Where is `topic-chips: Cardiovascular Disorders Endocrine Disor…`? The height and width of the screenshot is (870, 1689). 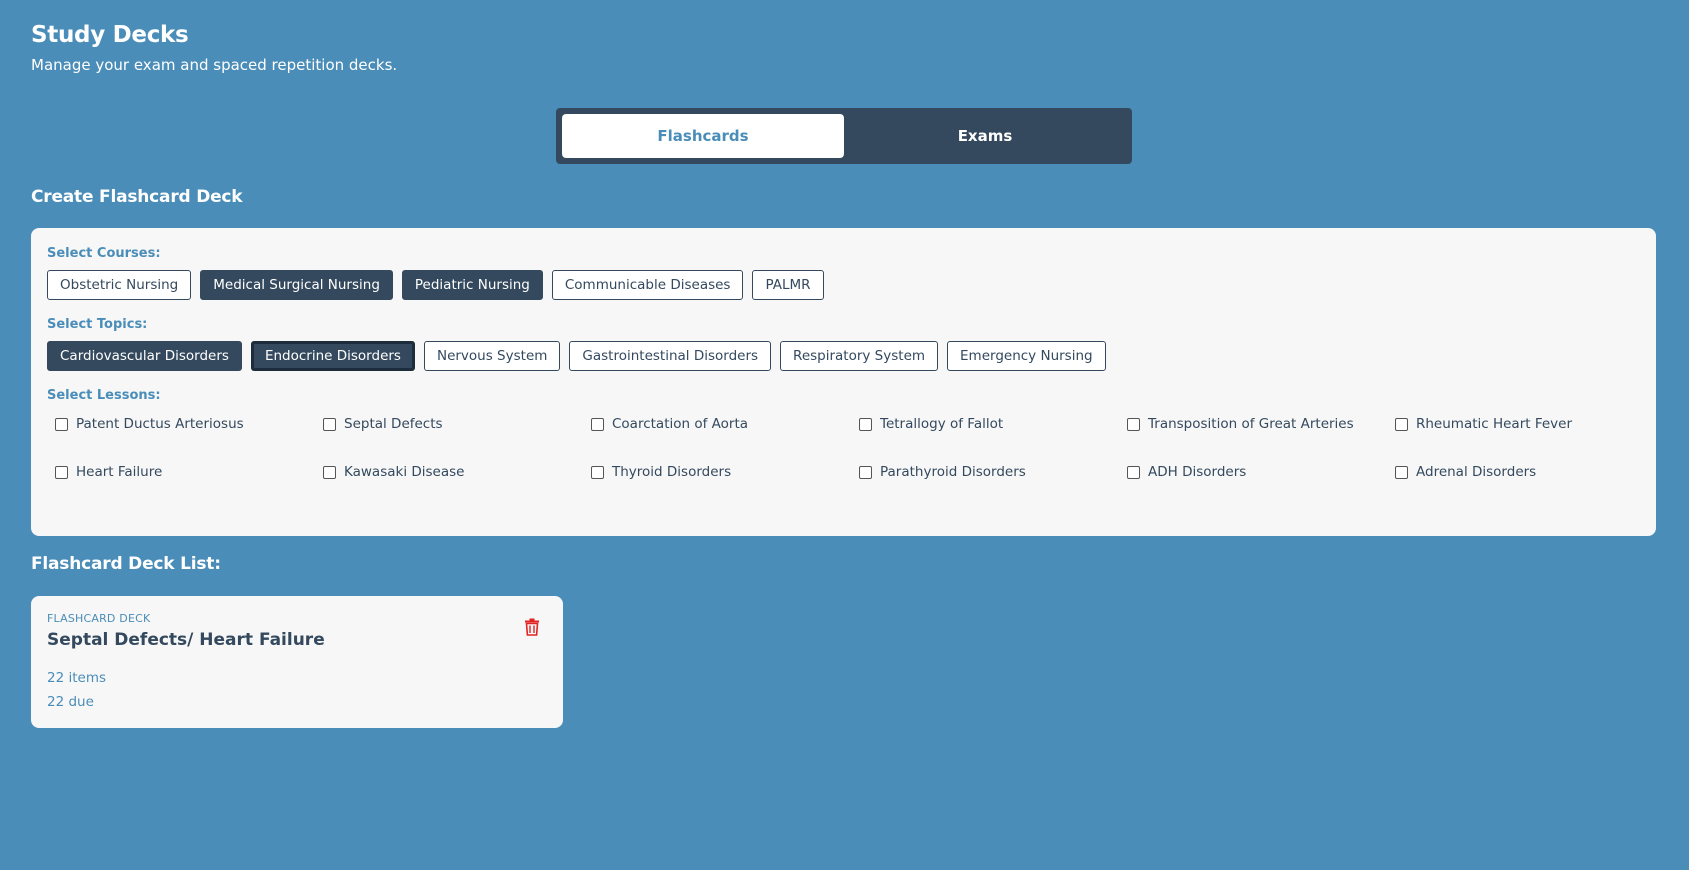
topic-chips: Cardiovascular Disorders Endocrine Disor… is located at coordinates (843, 356).